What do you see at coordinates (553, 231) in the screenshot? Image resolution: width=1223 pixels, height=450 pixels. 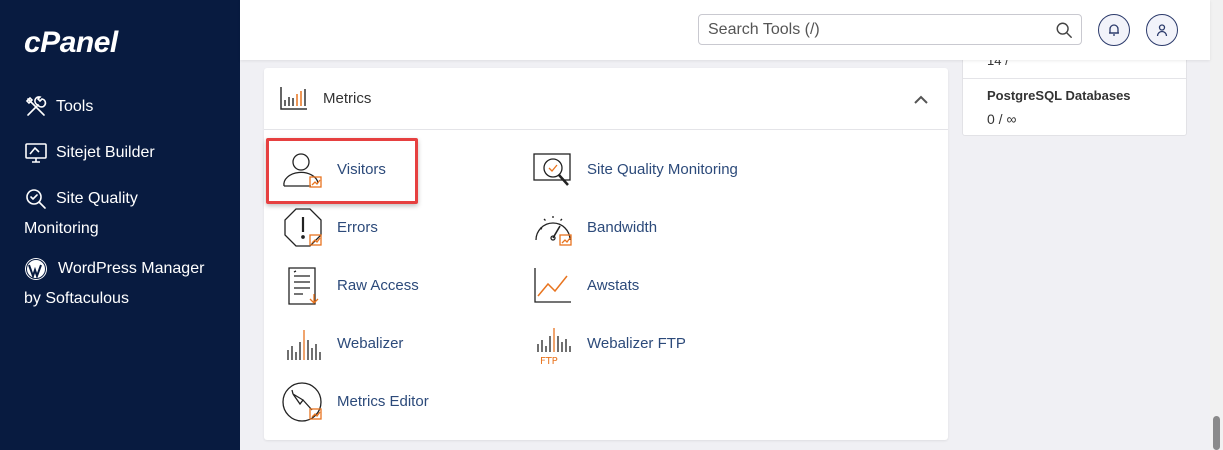 I see `bandwidth-icon` at bounding box center [553, 231].